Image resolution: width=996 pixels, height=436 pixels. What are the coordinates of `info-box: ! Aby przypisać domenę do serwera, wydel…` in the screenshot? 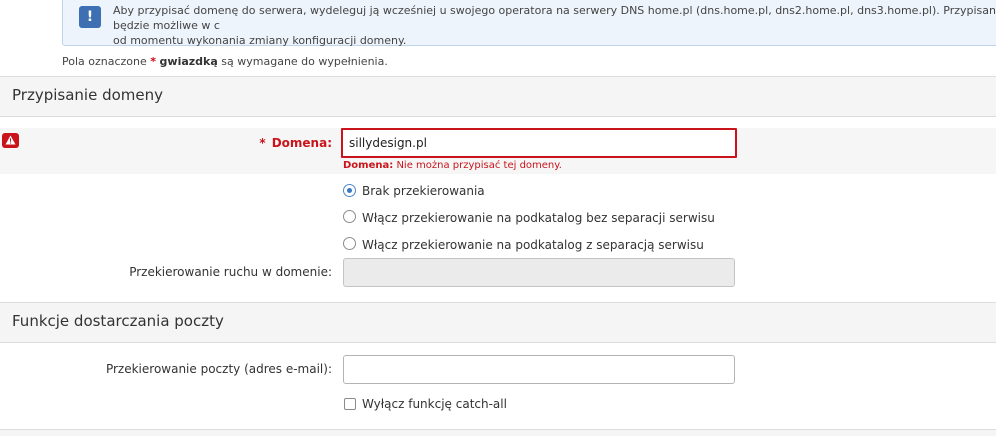 It's located at (529, 24).